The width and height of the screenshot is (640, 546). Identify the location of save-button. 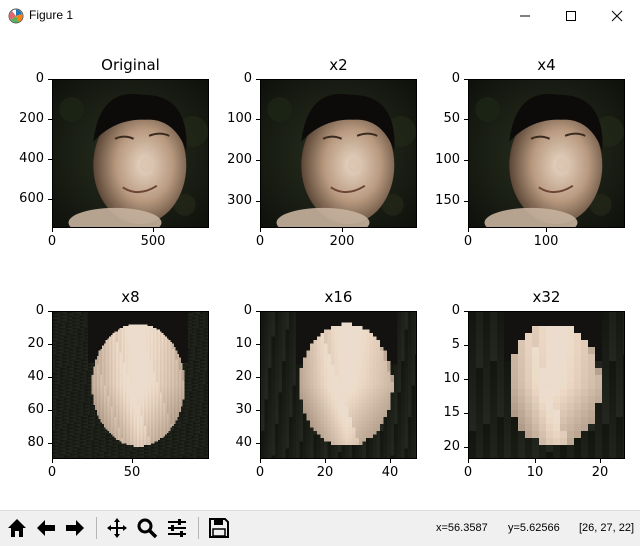
(219, 528).